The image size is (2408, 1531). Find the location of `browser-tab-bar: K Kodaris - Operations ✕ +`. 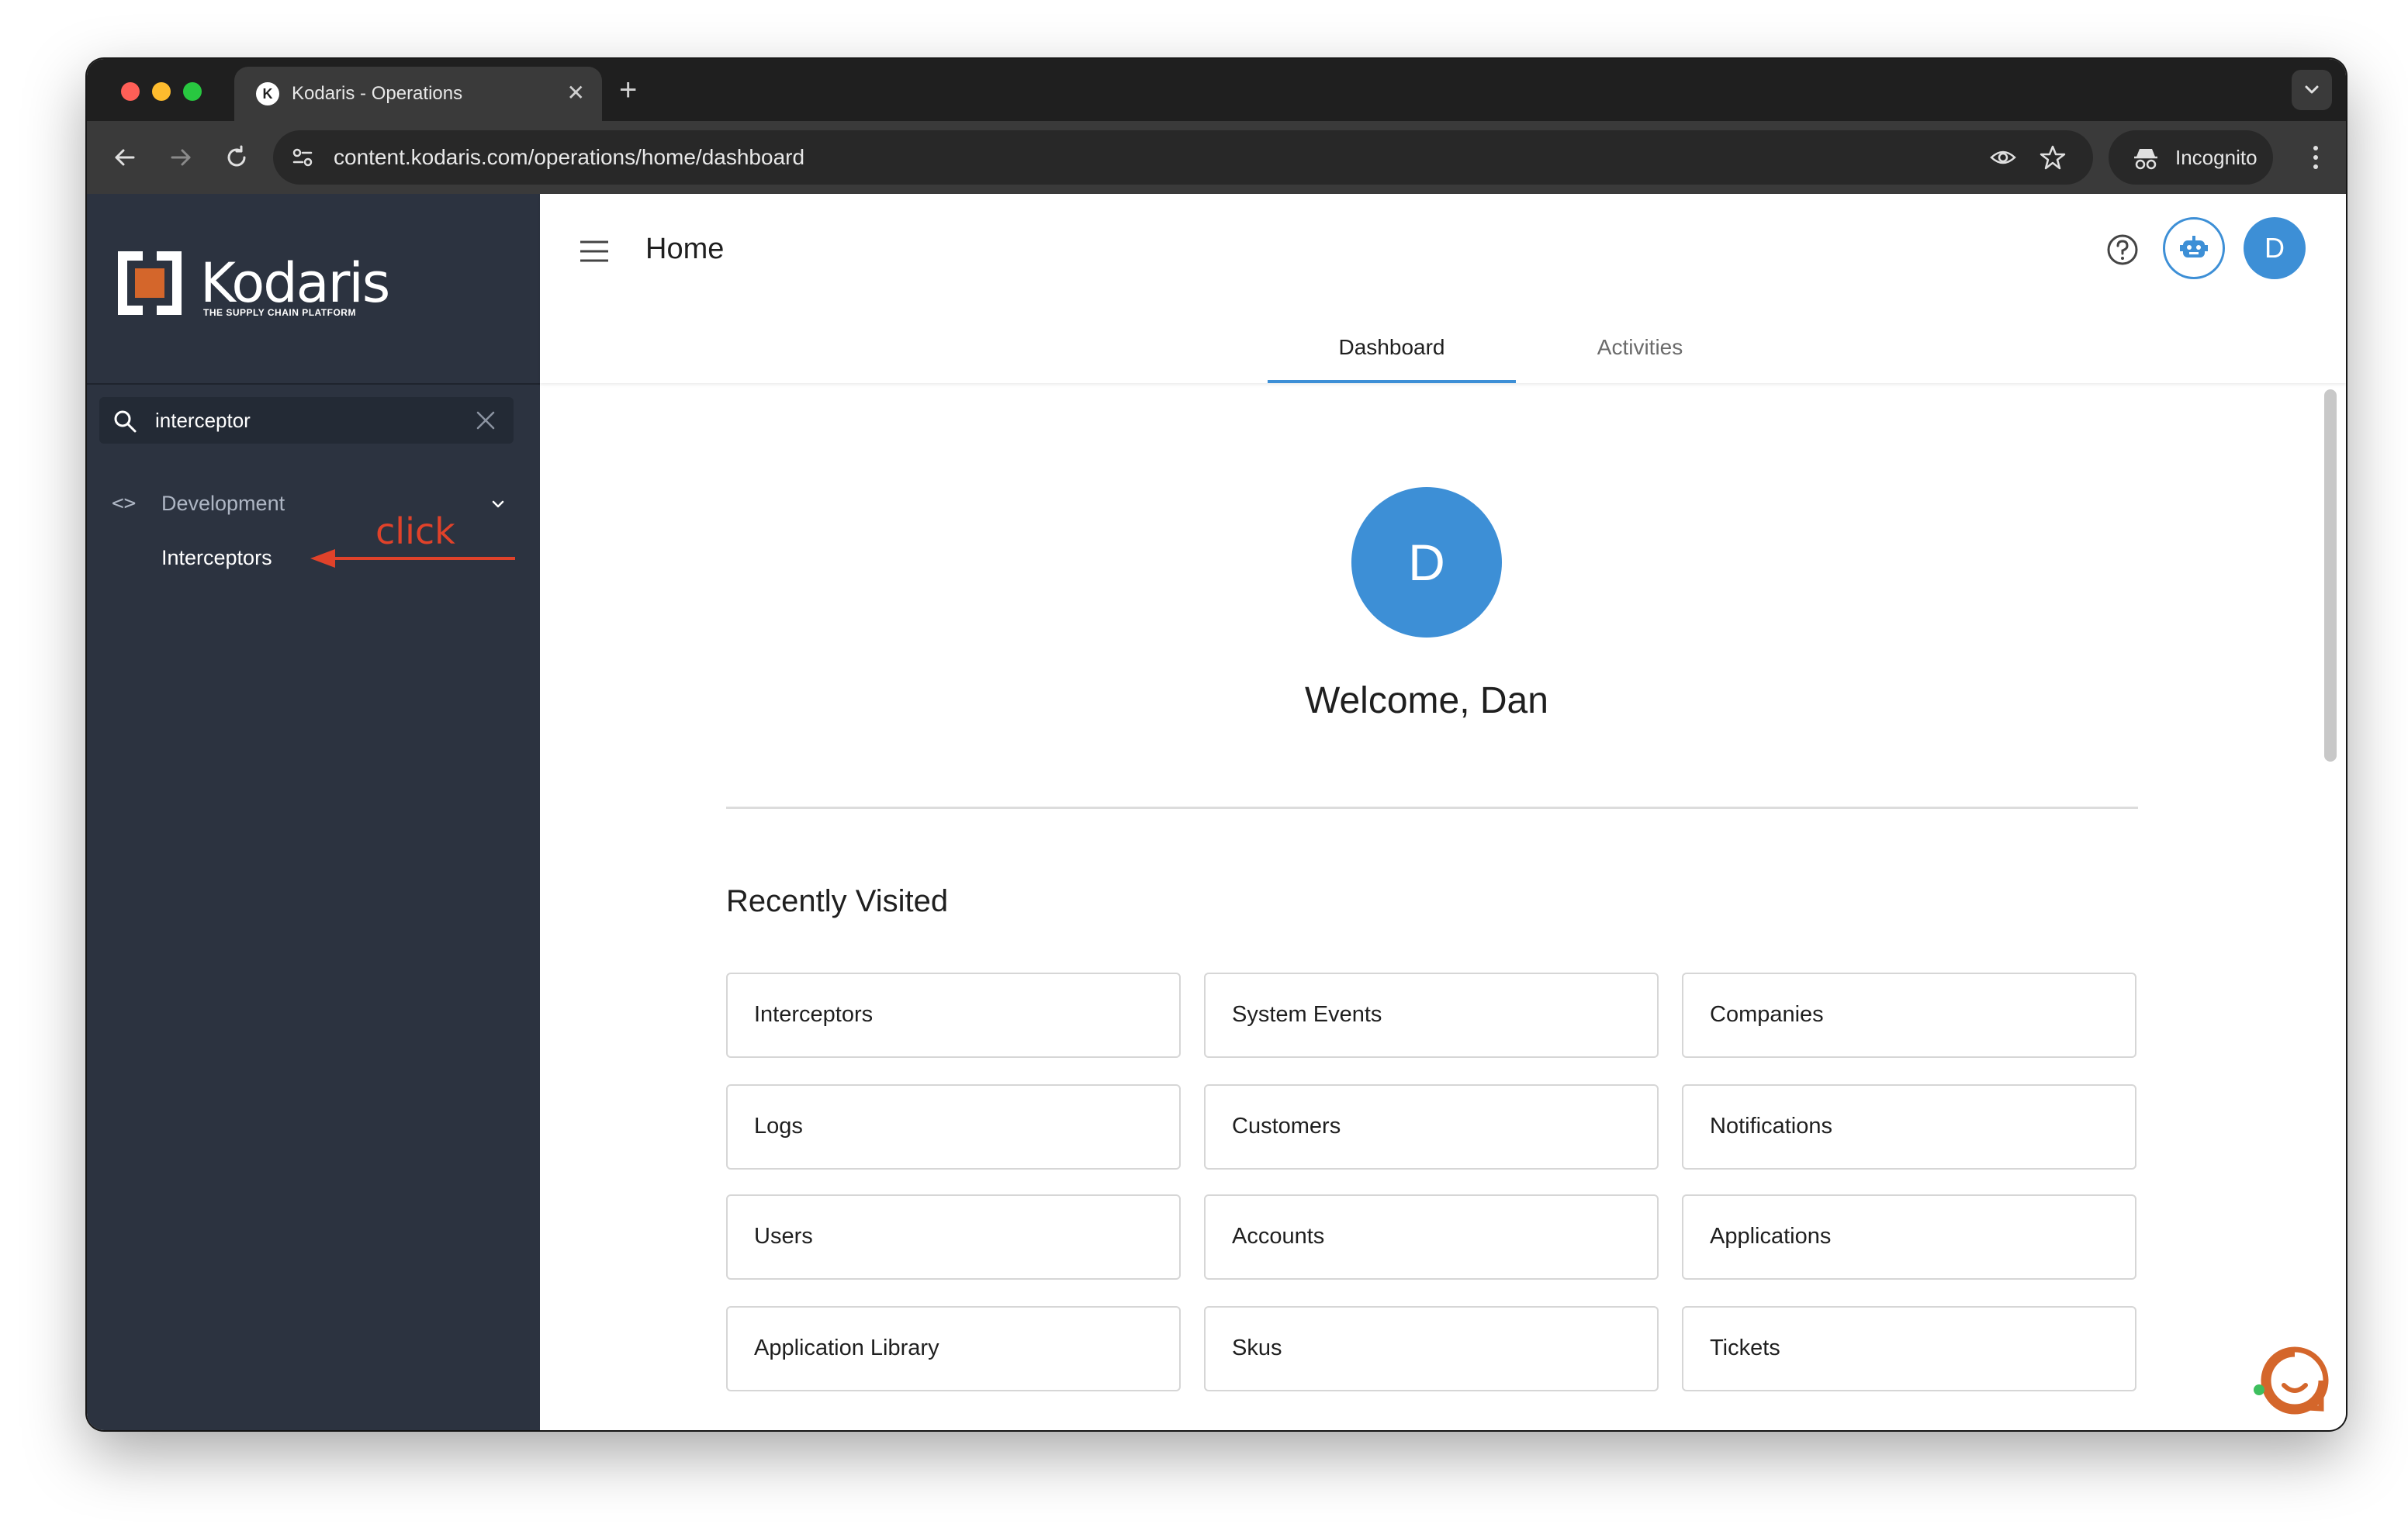

browser-tab-bar: K Kodaris - Operations ✕ + is located at coordinates (1216, 90).